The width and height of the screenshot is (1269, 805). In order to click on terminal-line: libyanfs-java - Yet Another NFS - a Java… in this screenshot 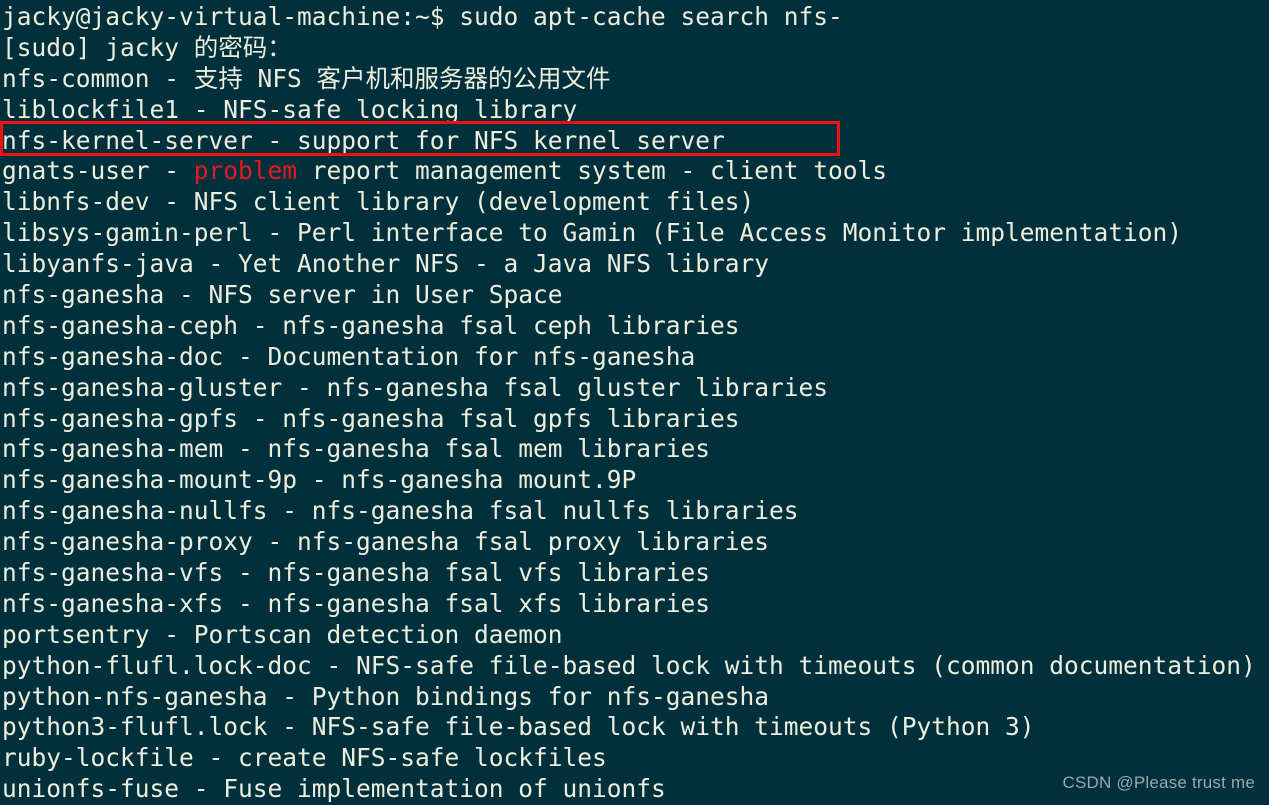, I will do `click(386, 264)`.